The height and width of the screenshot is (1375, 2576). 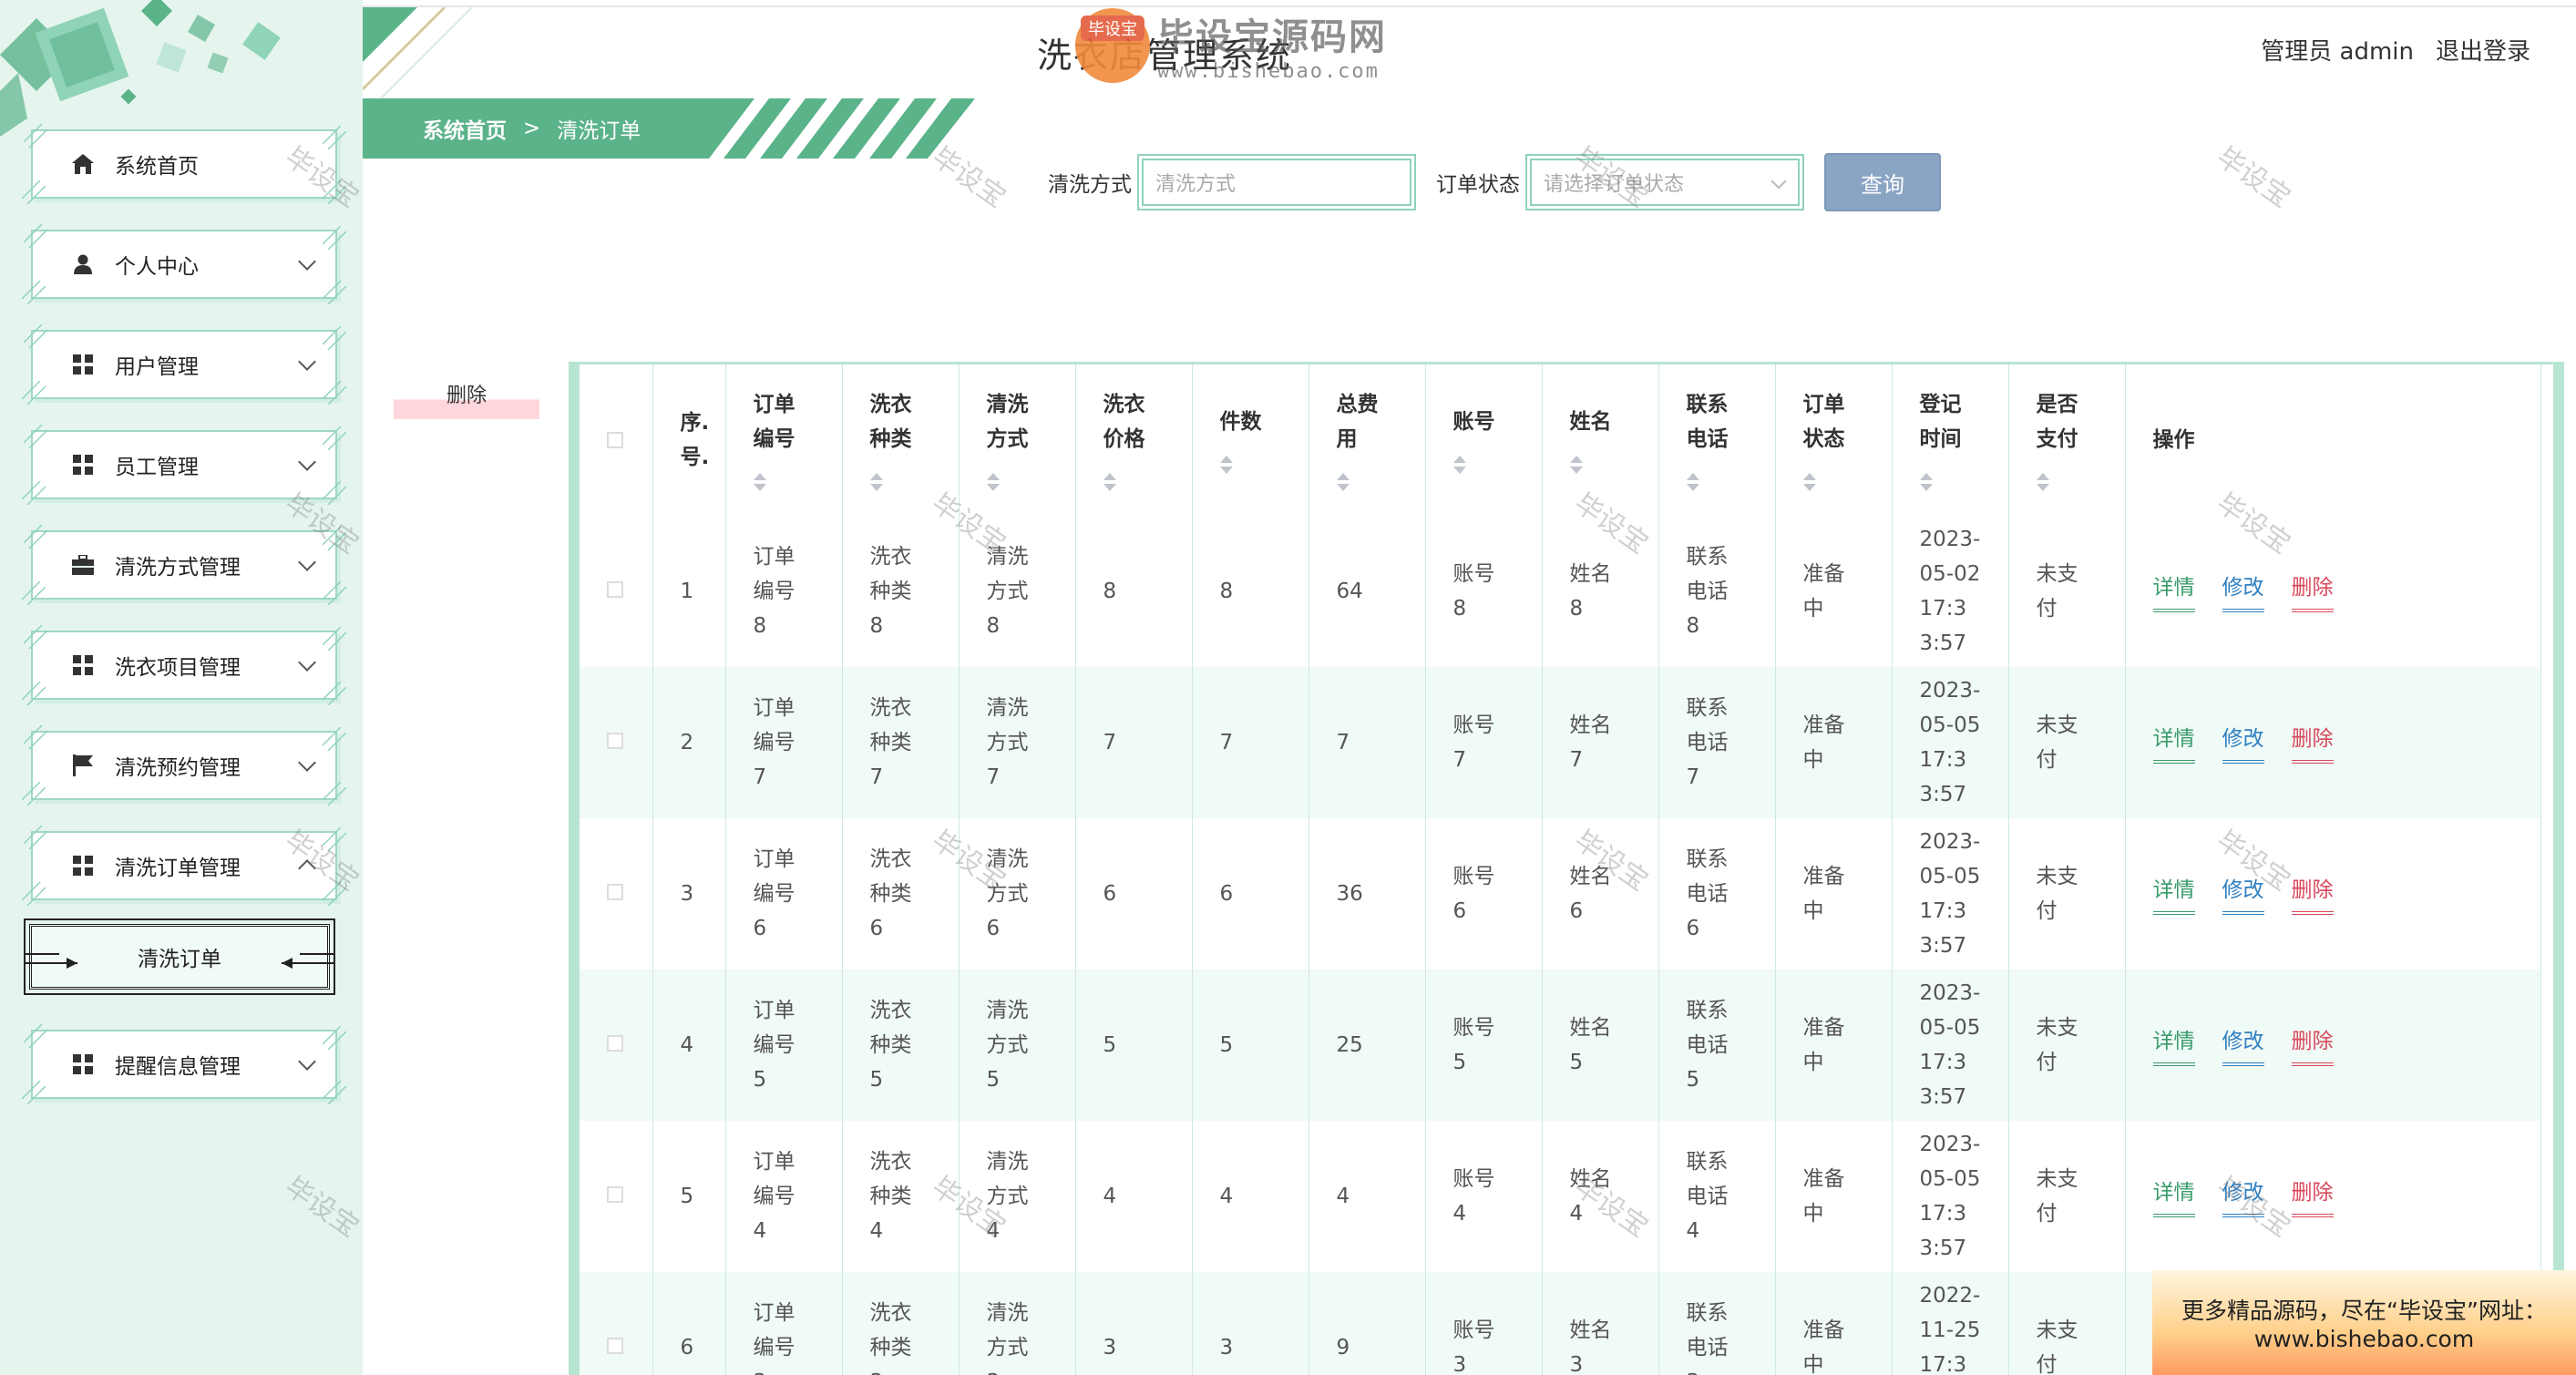 I want to click on column-header-qty: 件数, so click(x=1251, y=440).